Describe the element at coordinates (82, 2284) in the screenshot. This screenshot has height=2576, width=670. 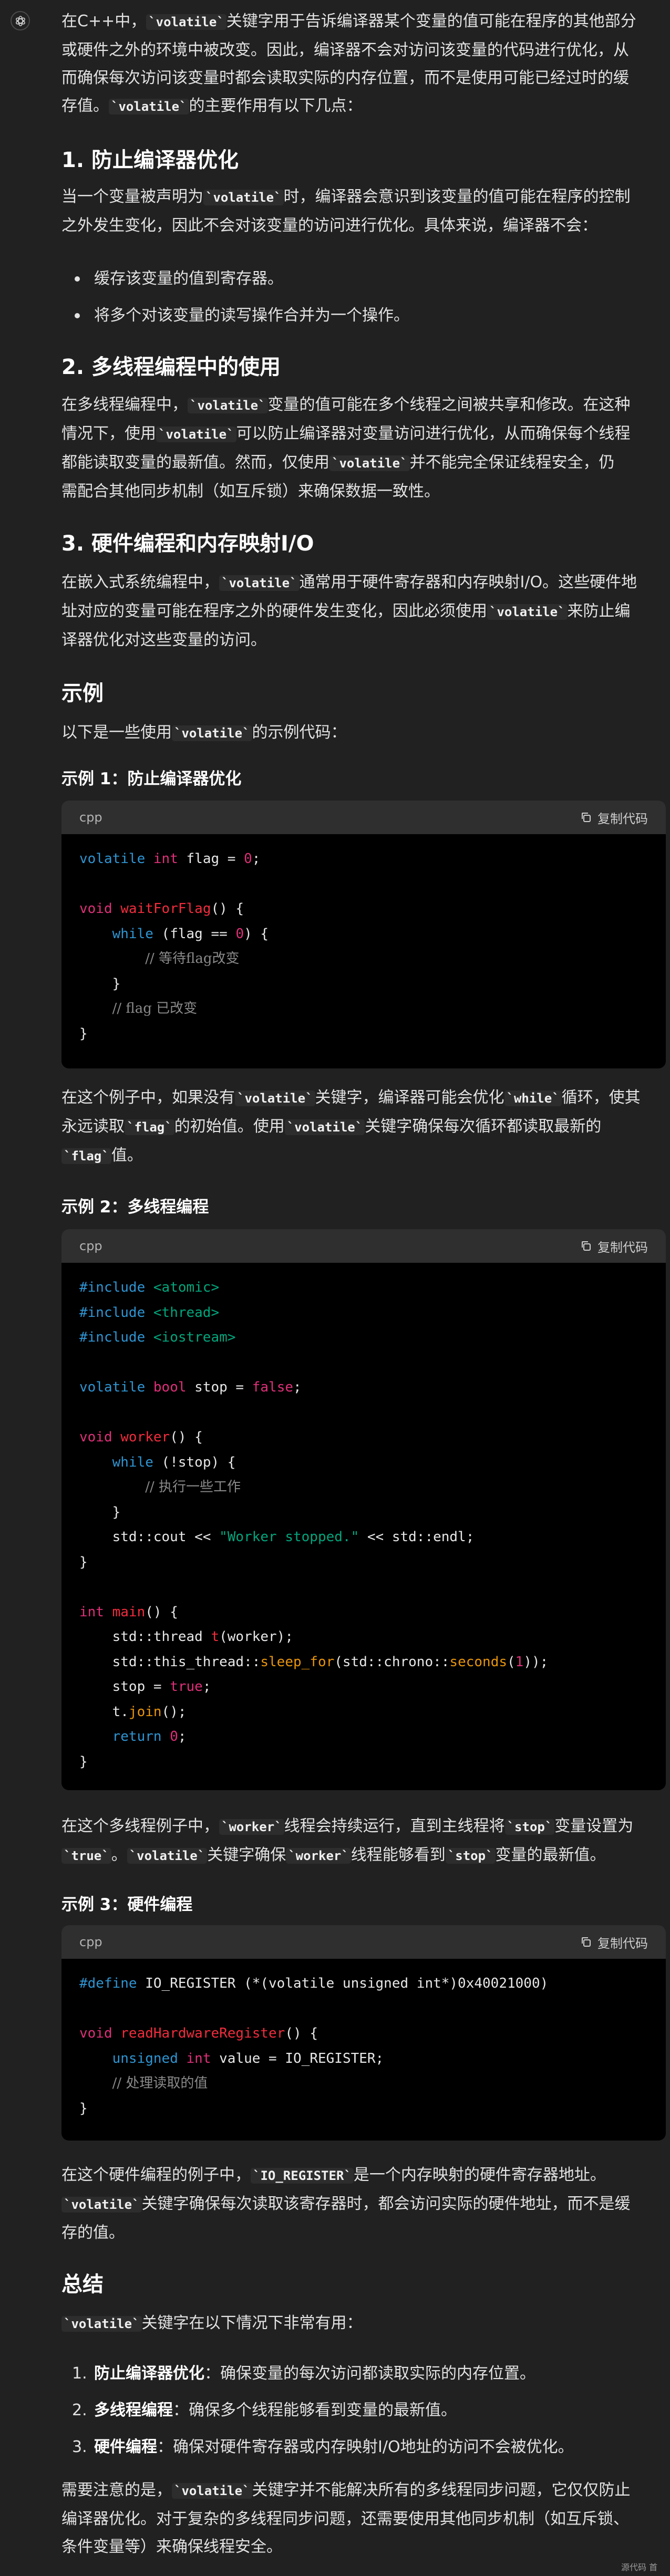
I see `section-heading: 总结` at that location.